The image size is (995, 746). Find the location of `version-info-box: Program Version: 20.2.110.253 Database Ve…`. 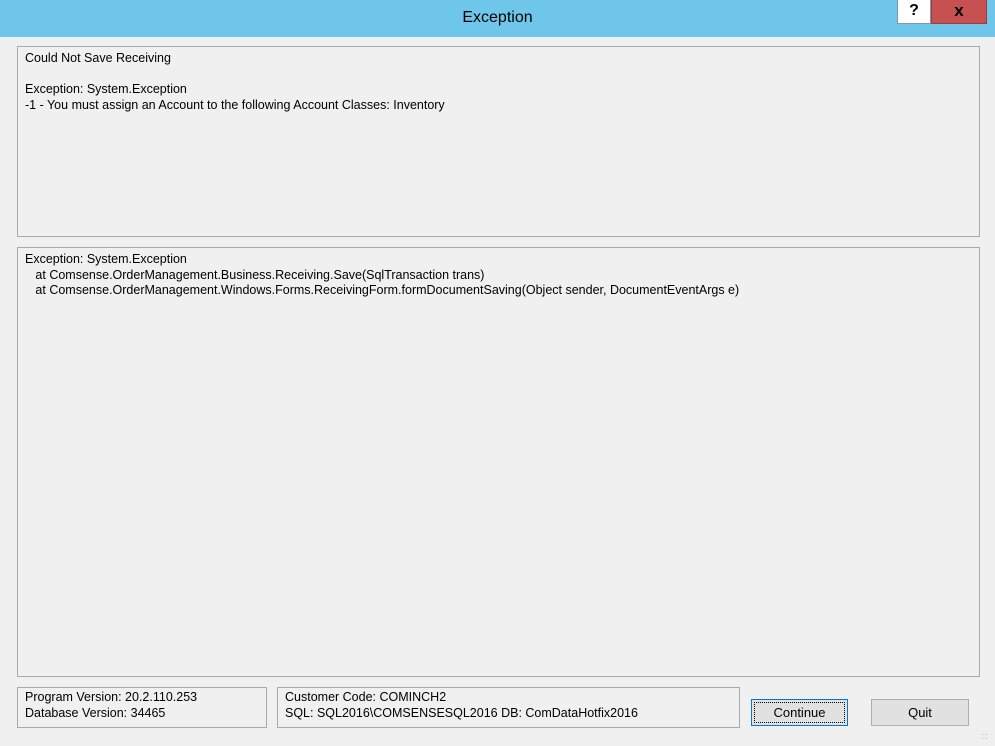

version-info-box: Program Version: 20.2.110.253 Database Ve… is located at coordinates (142, 707).